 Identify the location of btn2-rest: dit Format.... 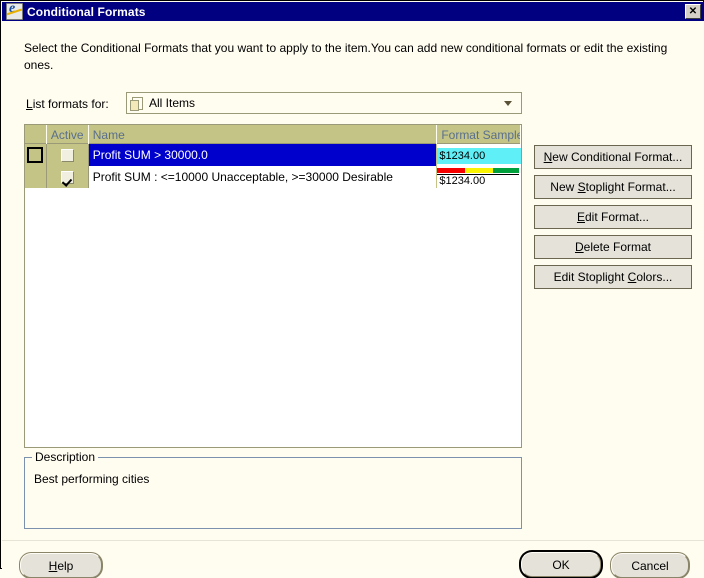
(617, 217).